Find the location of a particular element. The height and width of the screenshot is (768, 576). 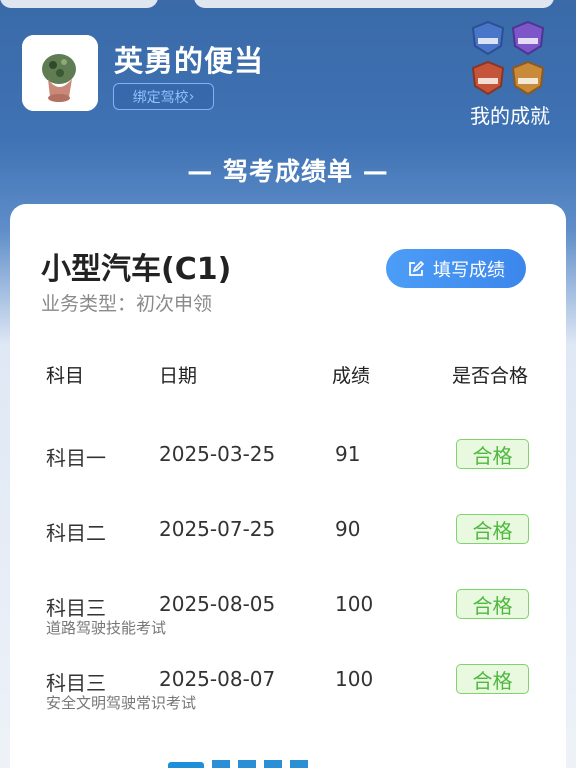

row-date: 2025-07-25 is located at coordinates (217, 529).